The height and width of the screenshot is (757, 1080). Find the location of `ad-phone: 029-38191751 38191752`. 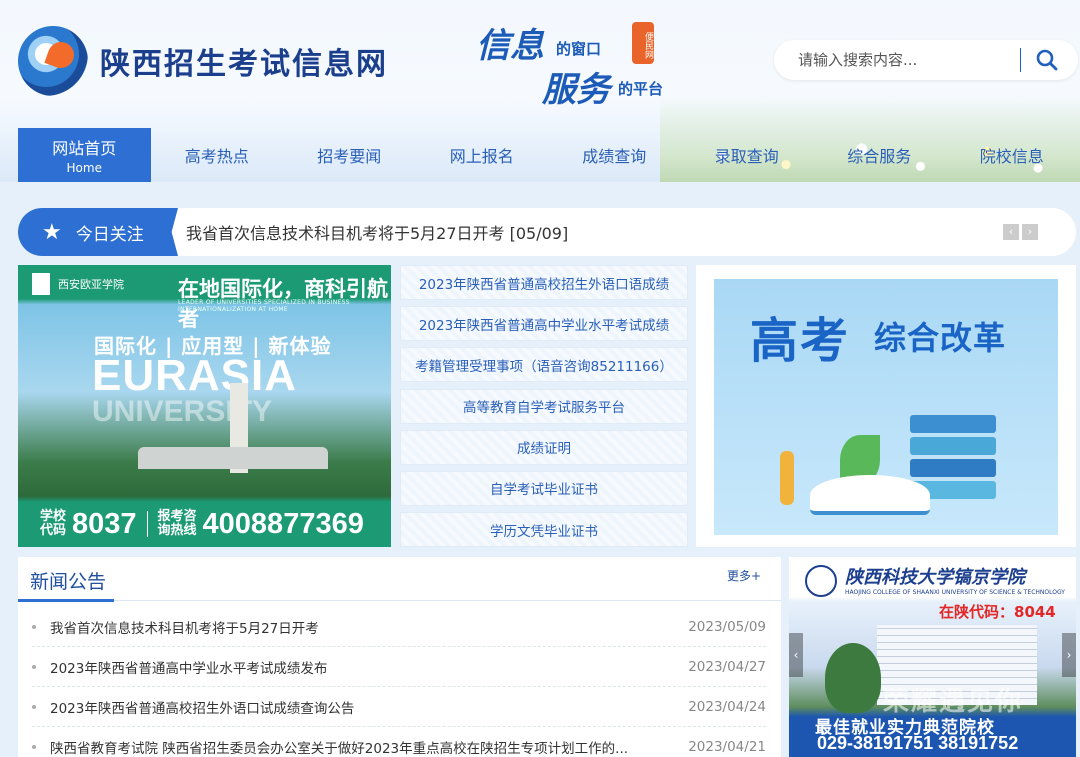

ad-phone: 029-38191751 38191752 is located at coordinates (918, 743).